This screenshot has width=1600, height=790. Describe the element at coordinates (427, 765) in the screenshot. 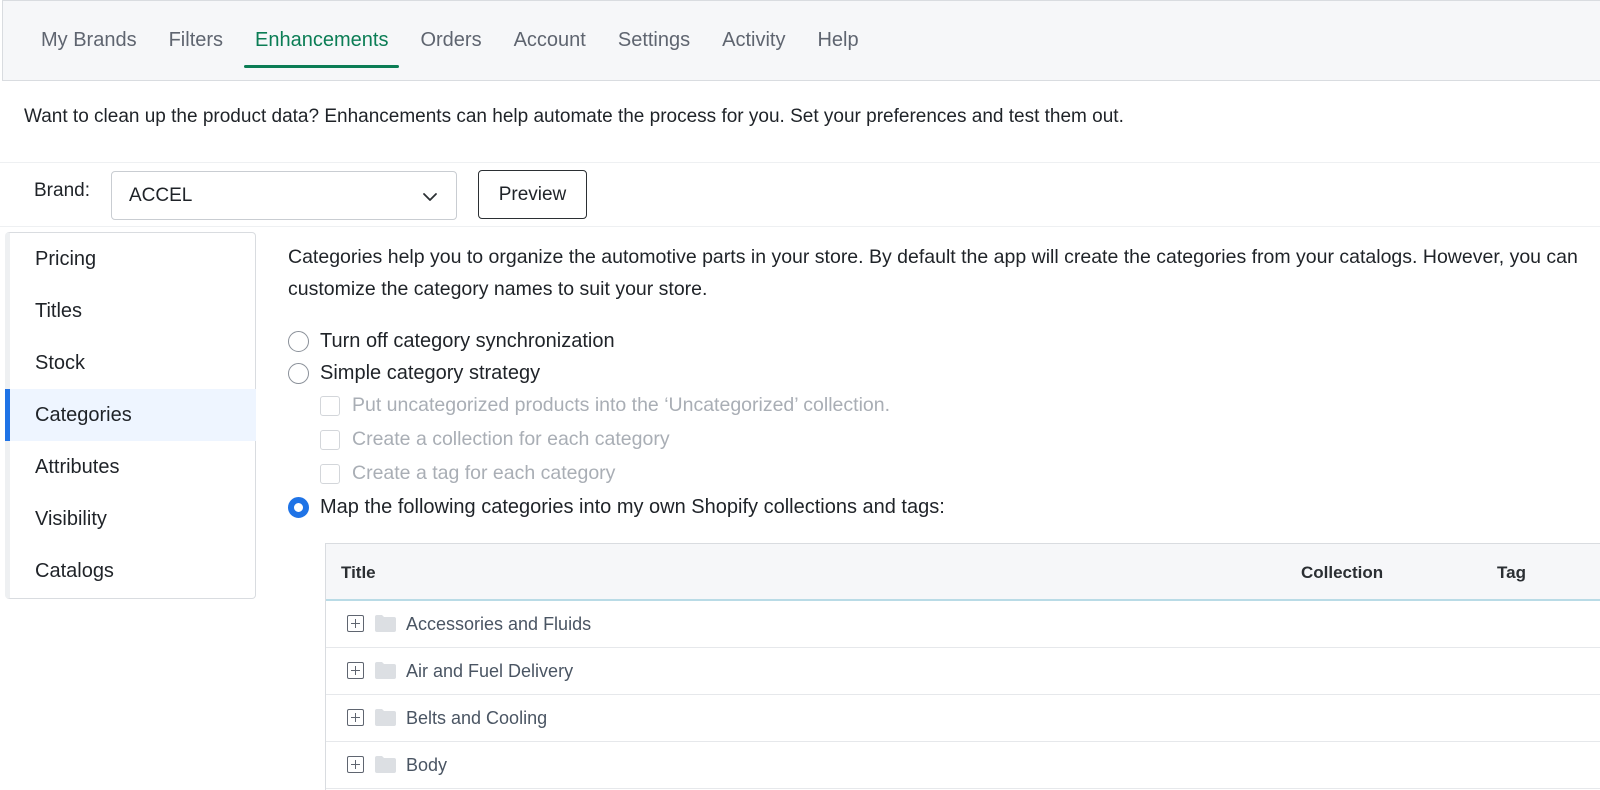

I see `row-title: Body` at that location.